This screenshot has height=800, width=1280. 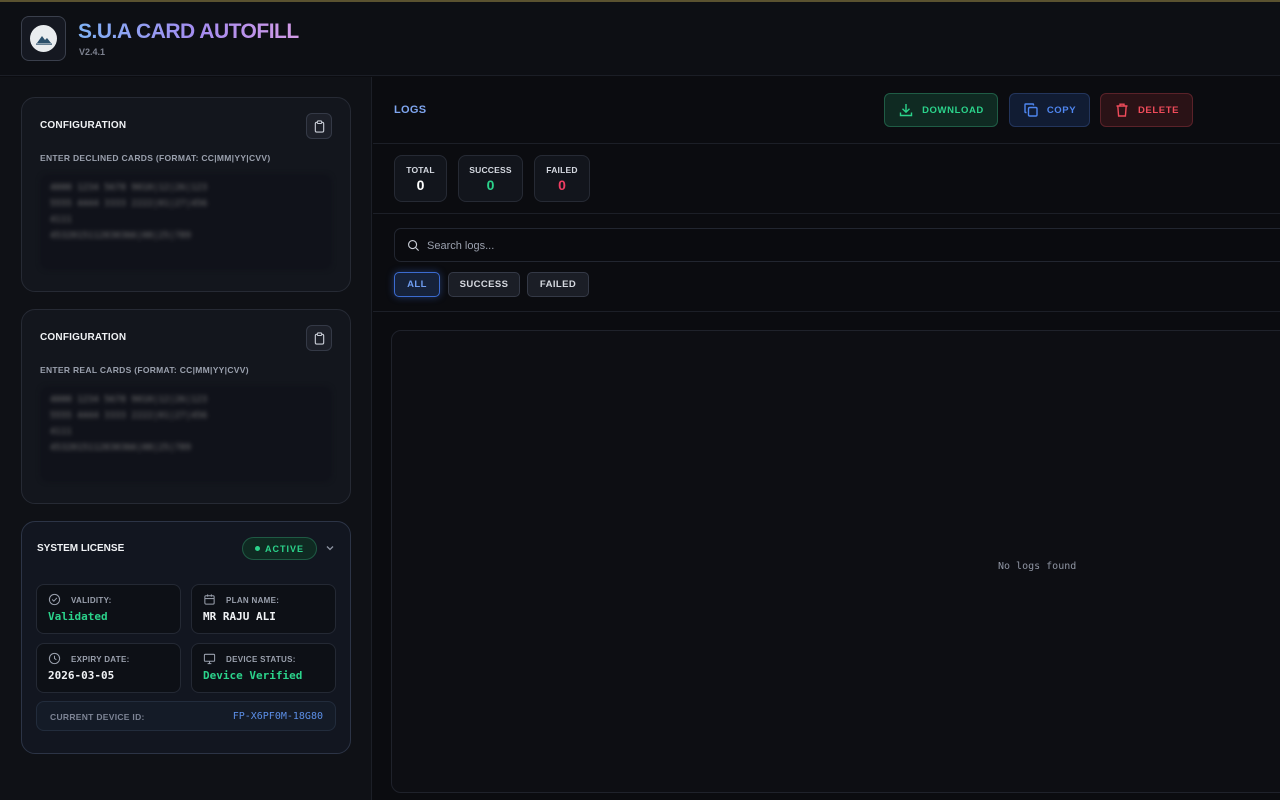 What do you see at coordinates (100, 659) in the screenshot?
I see `expiry-label: EXPIRY DATE:` at bounding box center [100, 659].